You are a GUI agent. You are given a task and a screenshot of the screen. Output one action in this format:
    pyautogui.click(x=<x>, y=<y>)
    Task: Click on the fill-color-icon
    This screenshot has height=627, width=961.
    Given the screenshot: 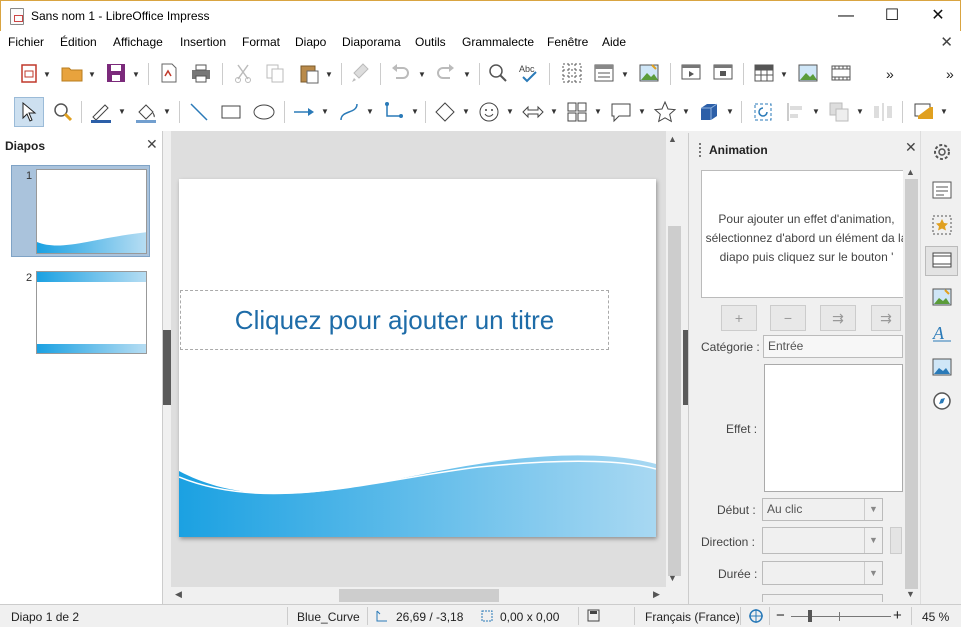 What is the action you would take?
    pyautogui.click(x=146, y=112)
    